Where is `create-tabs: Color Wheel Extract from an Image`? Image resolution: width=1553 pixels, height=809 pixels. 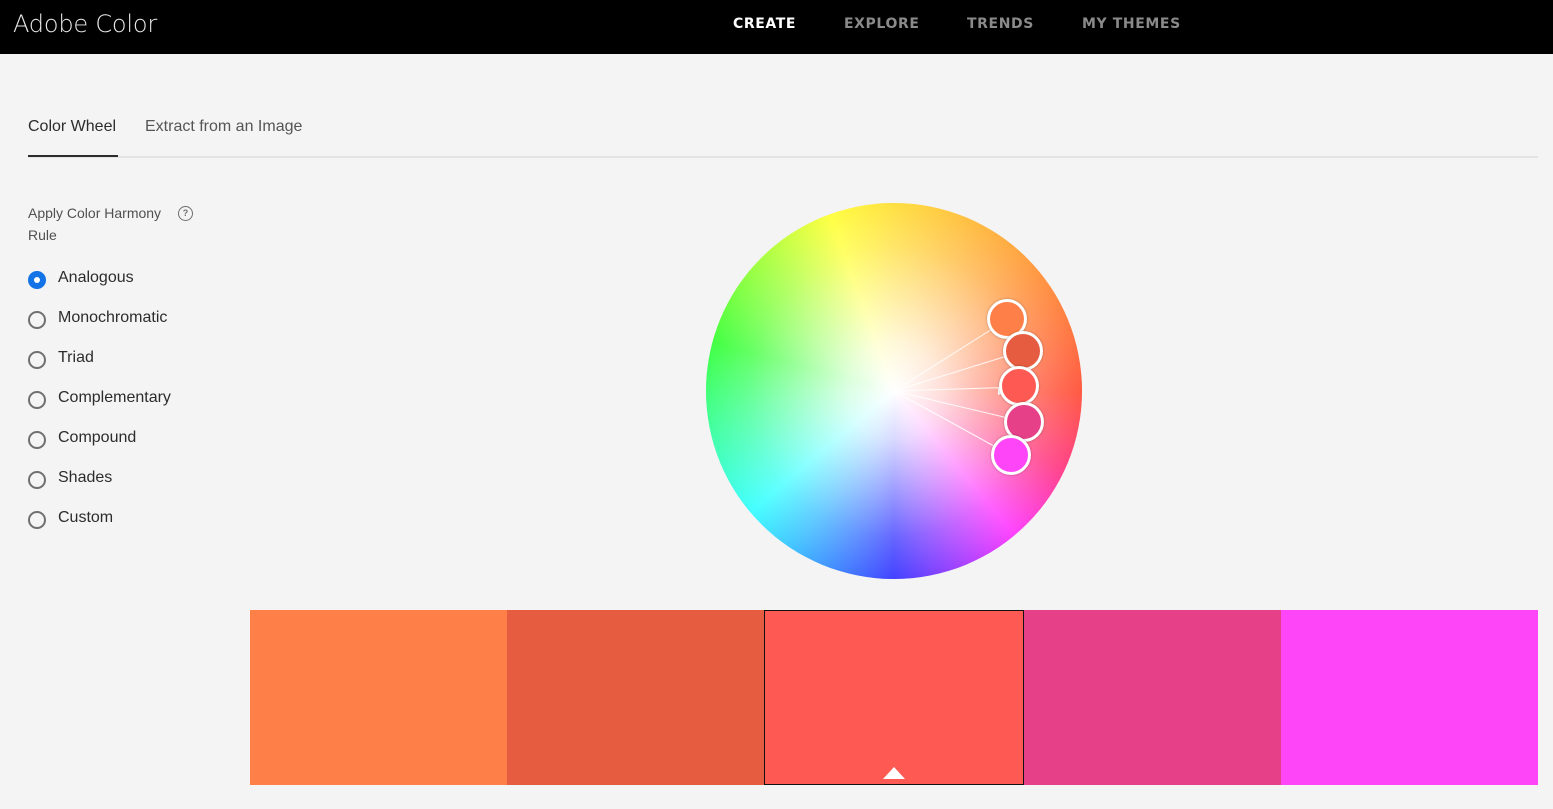
create-tabs: Color Wheel Extract from an Image is located at coordinates (783, 138).